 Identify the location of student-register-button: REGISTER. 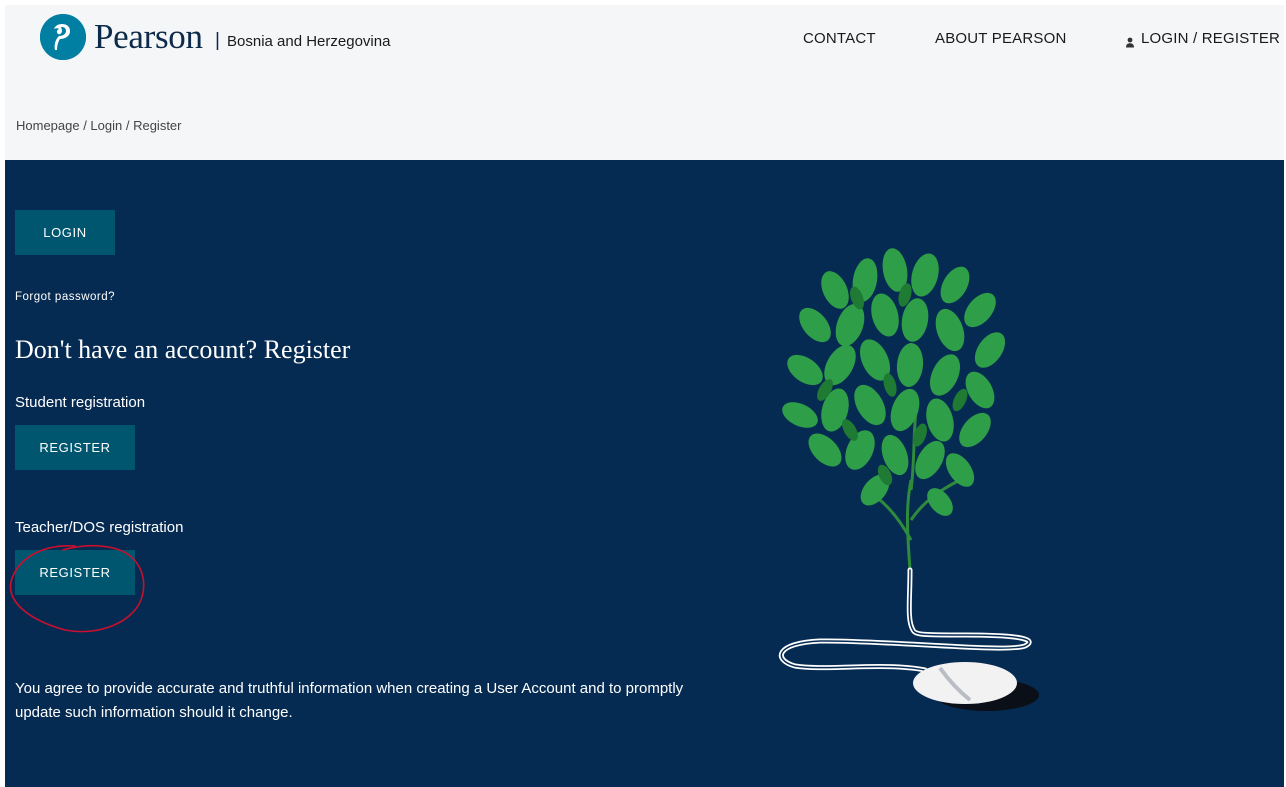
(75, 447).